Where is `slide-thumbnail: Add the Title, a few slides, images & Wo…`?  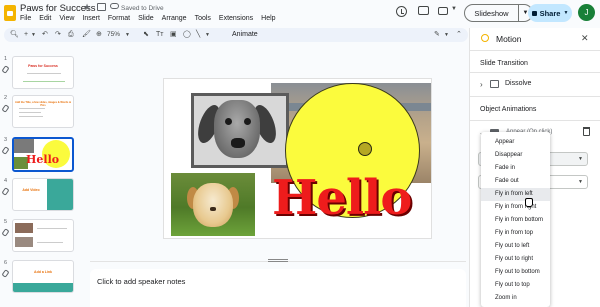
slide-thumbnail: Add the Title, a few slides, images & Wo… is located at coordinates (43, 111).